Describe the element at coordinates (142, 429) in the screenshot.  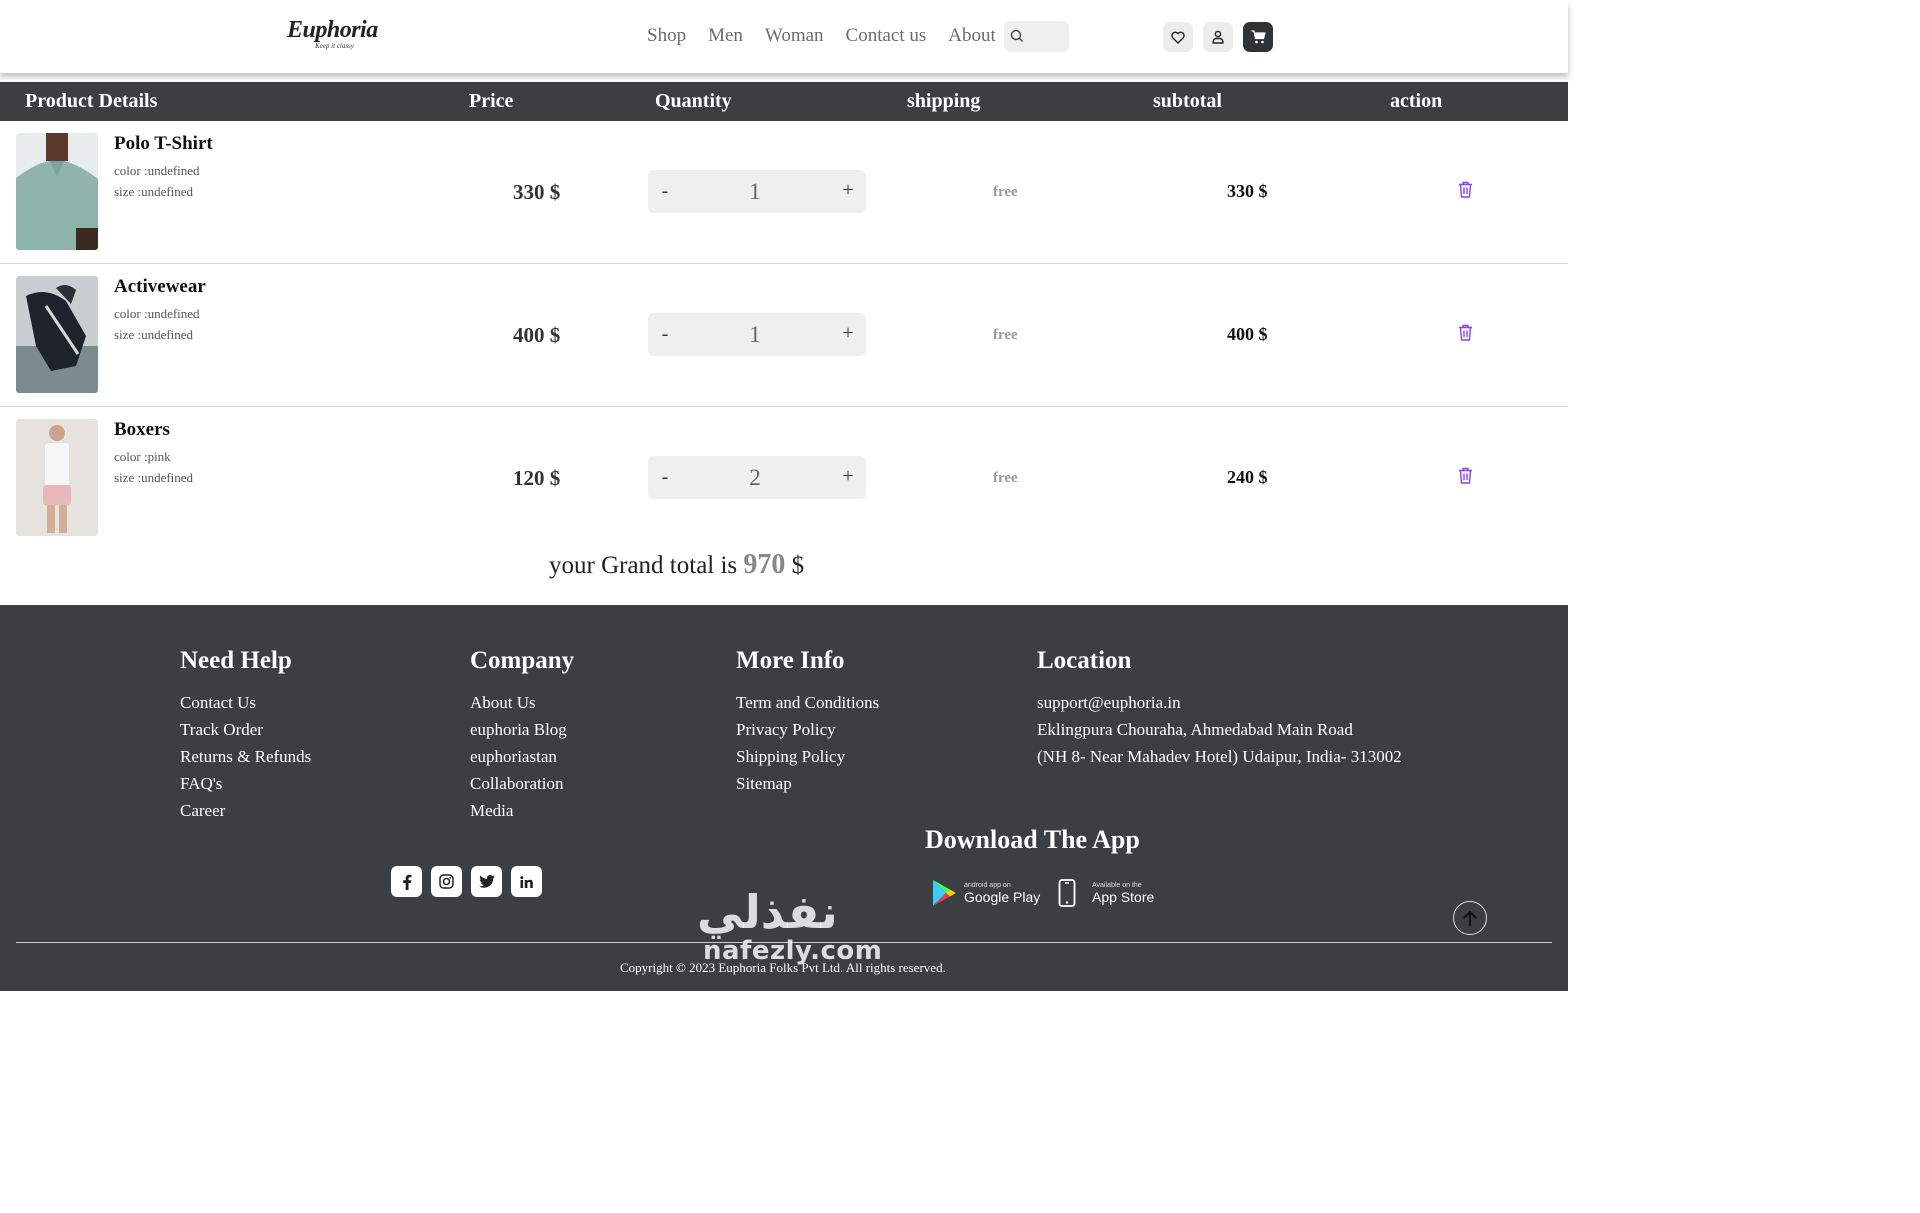
I see `product-name: Boxers` at that location.